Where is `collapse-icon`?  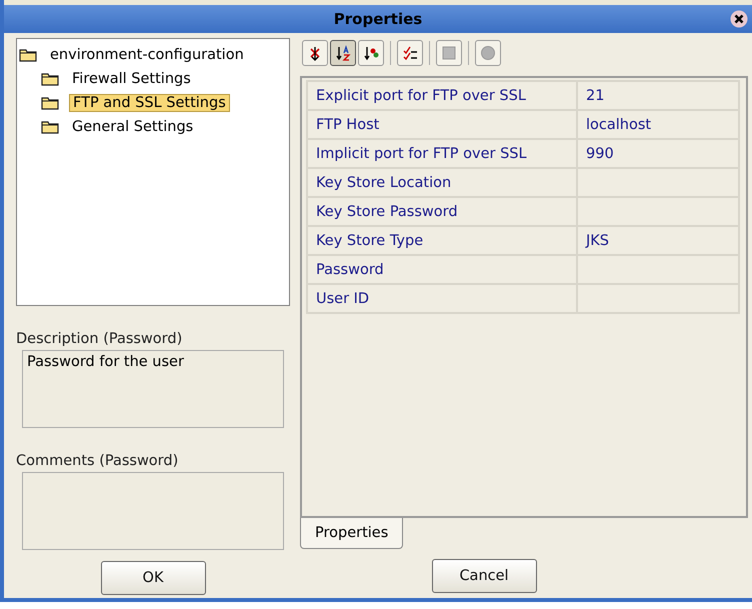
collapse-icon is located at coordinates (315, 53).